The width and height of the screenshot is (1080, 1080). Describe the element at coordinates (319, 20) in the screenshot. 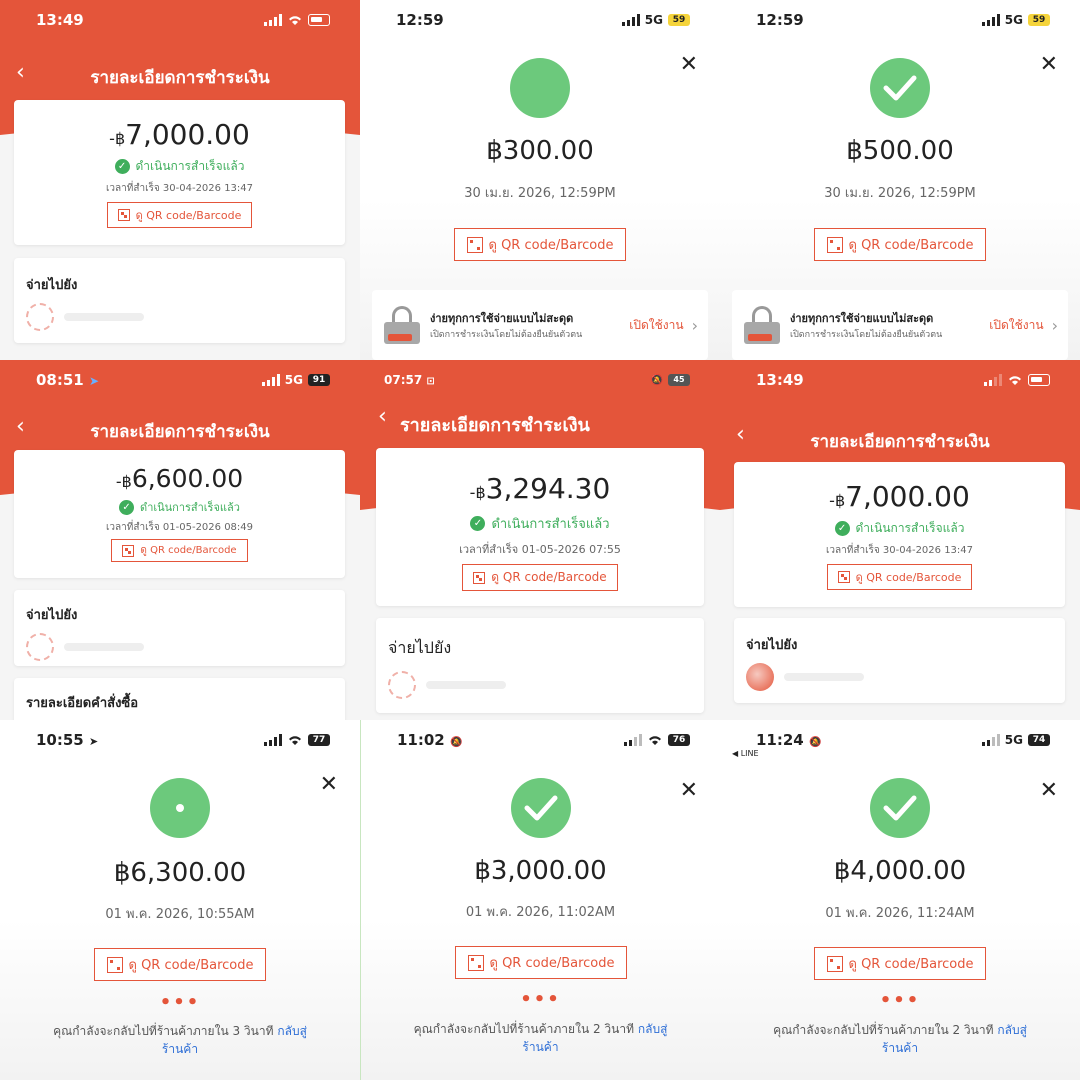

I see `battery-icon` at that location.